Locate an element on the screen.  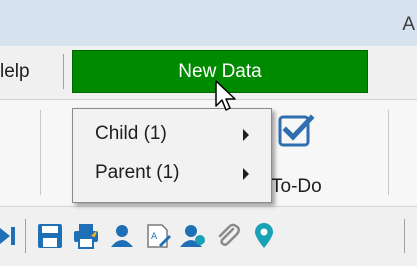
dropdown-item-child: Child (1) is located at coordinates (172, 133).